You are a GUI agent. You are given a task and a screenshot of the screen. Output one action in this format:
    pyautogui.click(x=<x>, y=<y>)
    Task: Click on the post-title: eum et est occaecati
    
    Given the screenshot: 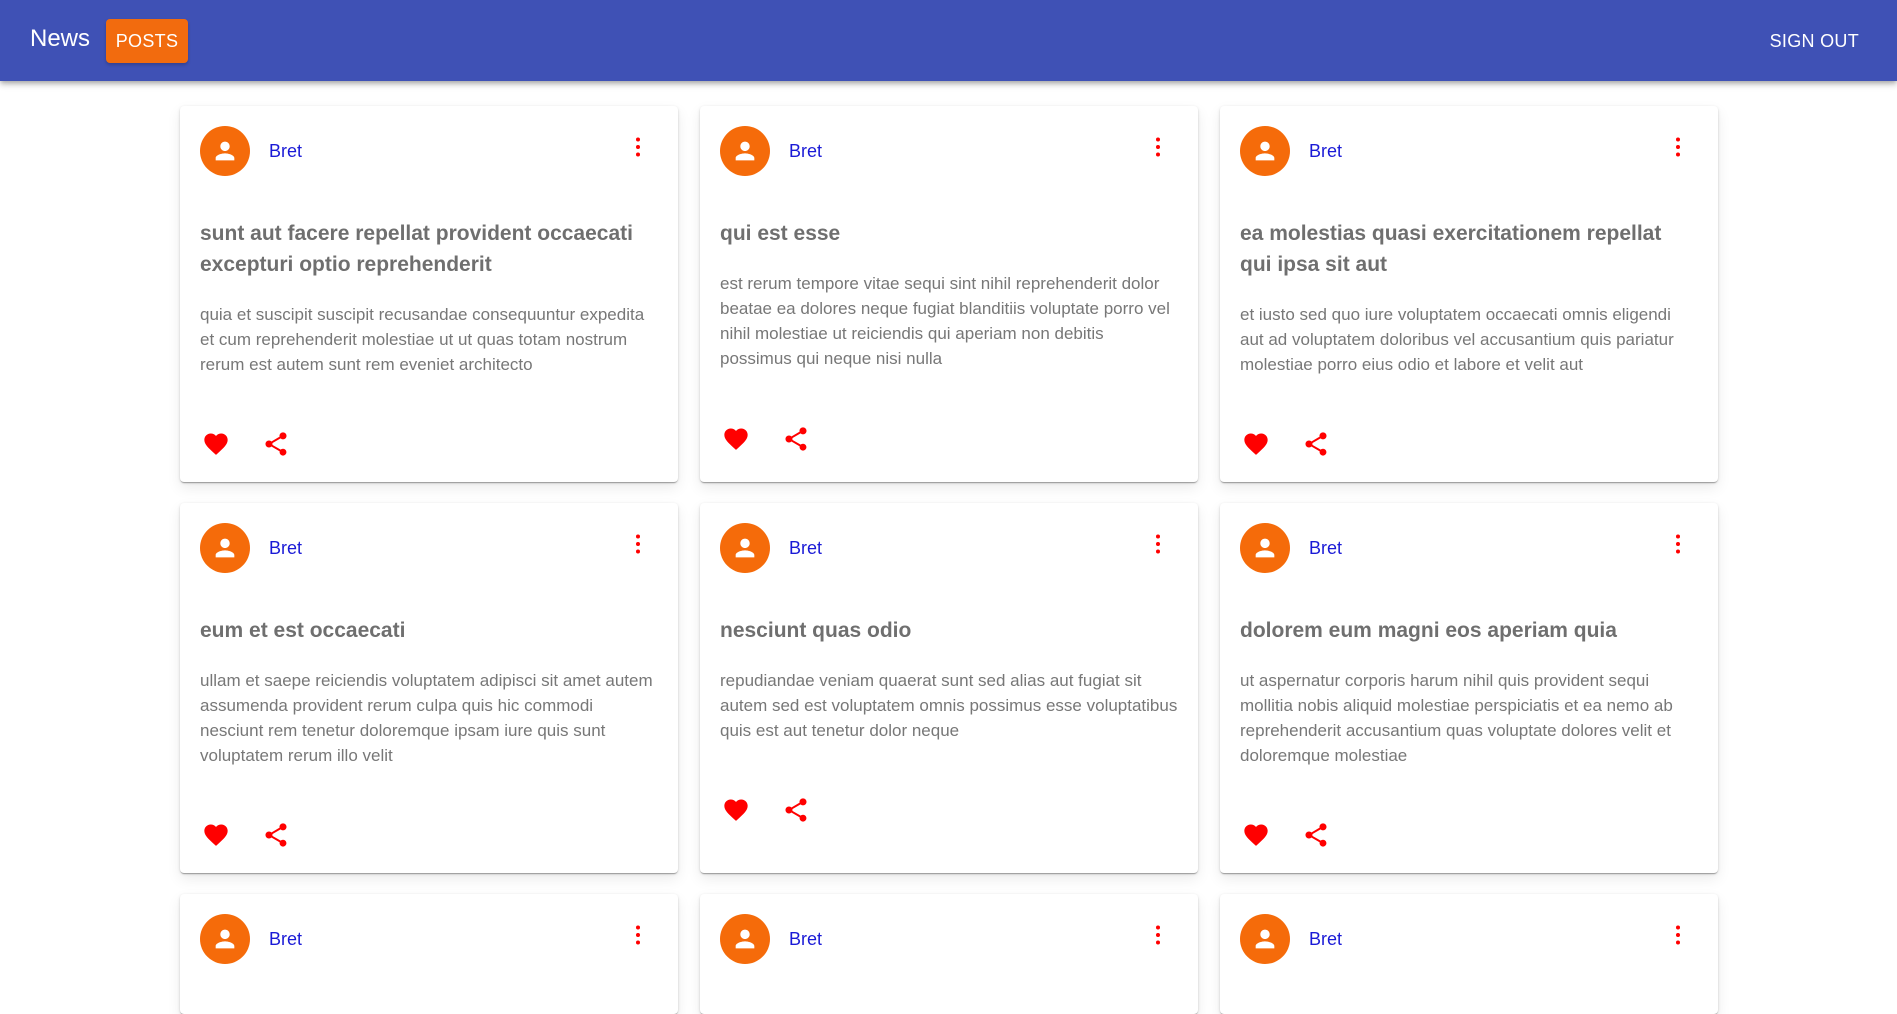 What is the action you would take?
    pyautogui.click(x=303, y=630)
    